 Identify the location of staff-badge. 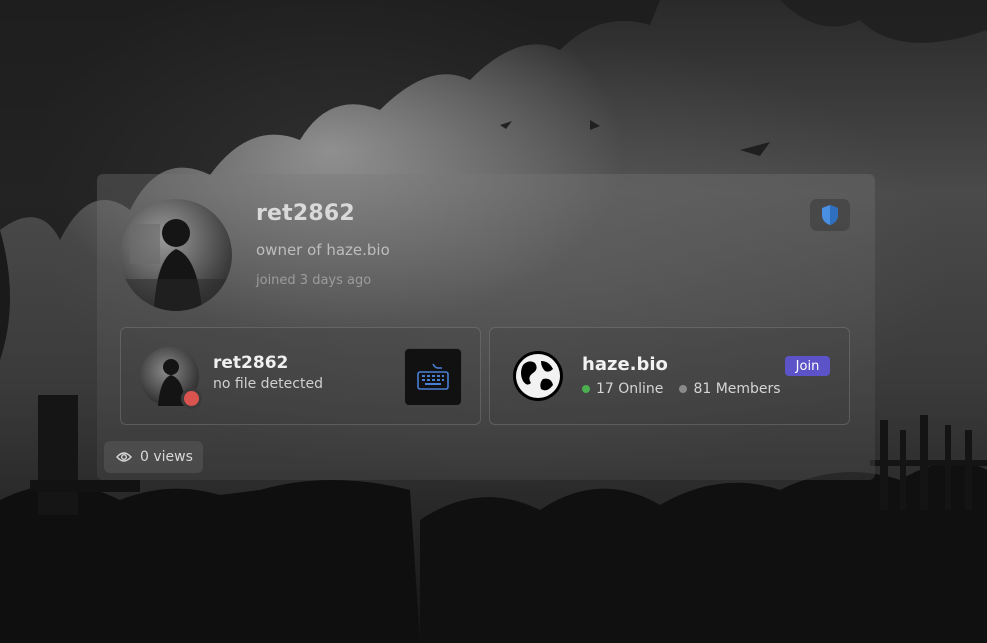
(830, 215).